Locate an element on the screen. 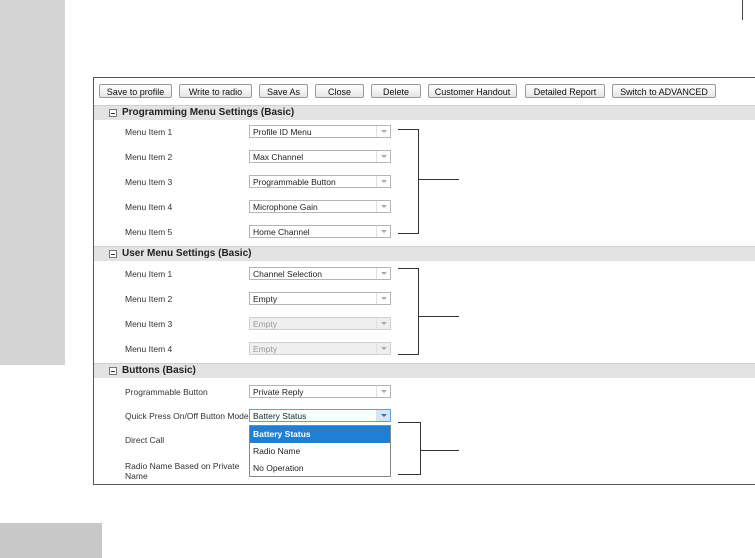  quick-press-label: Quick Press On/Off Button Mode is located at coordinates (187, 416).